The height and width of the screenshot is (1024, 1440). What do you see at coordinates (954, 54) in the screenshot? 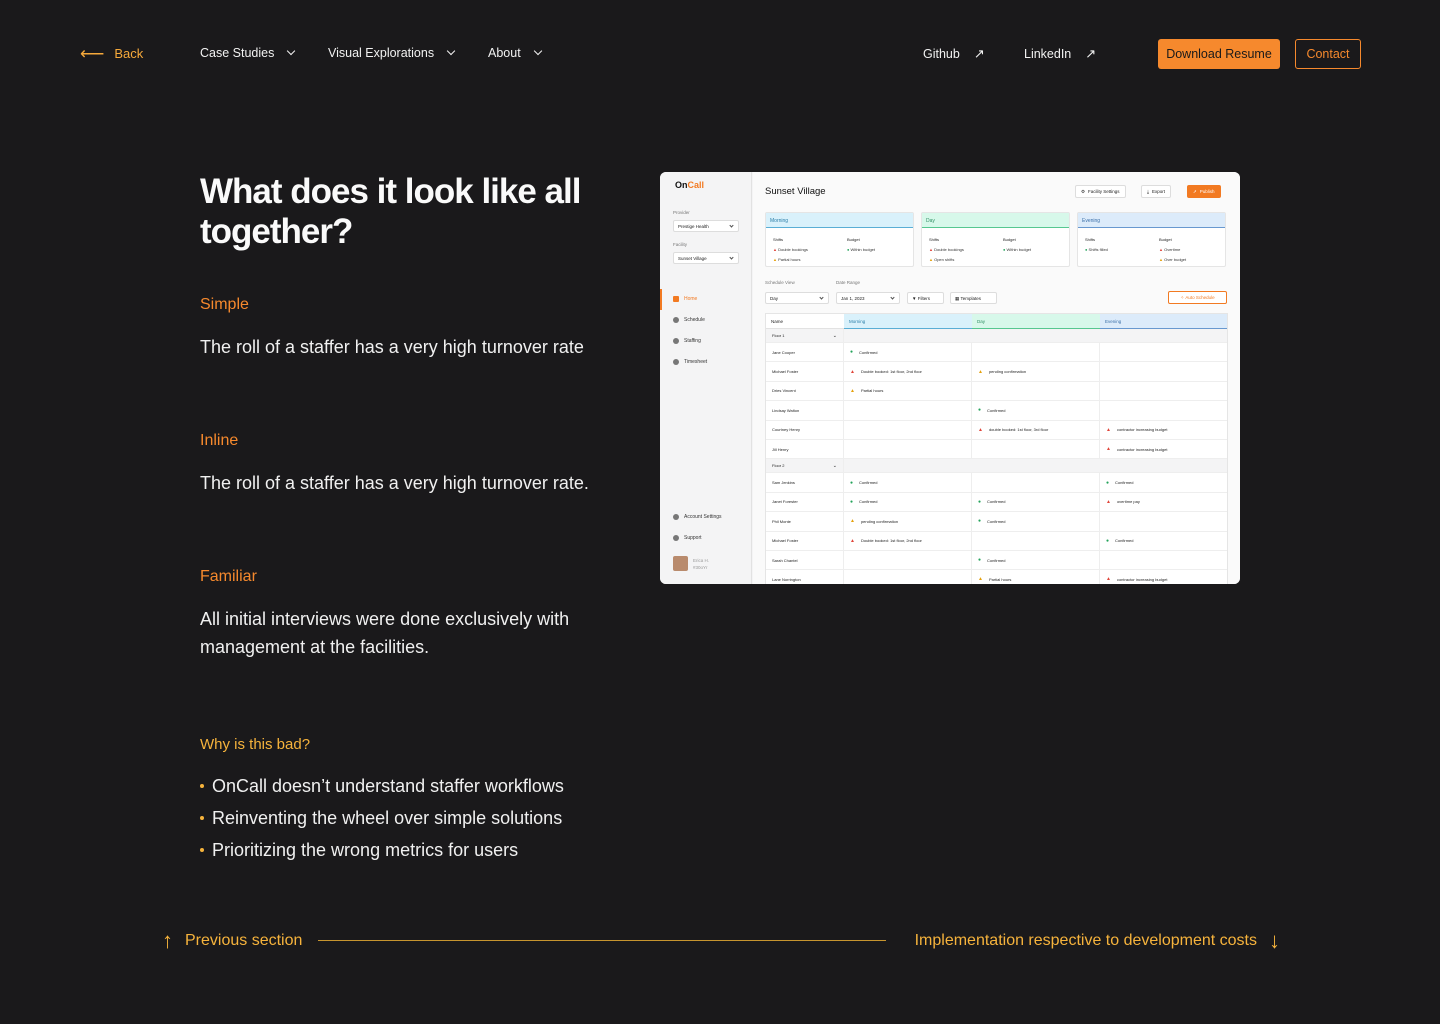
I see `github-link: Github ↗` at bounding box center [954, 54].